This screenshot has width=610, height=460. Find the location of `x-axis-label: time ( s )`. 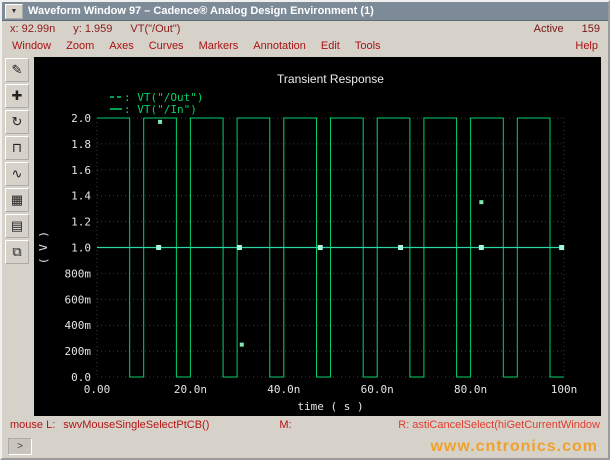

x-axis-label: time ( s ) is located at coordinates (330, 406).